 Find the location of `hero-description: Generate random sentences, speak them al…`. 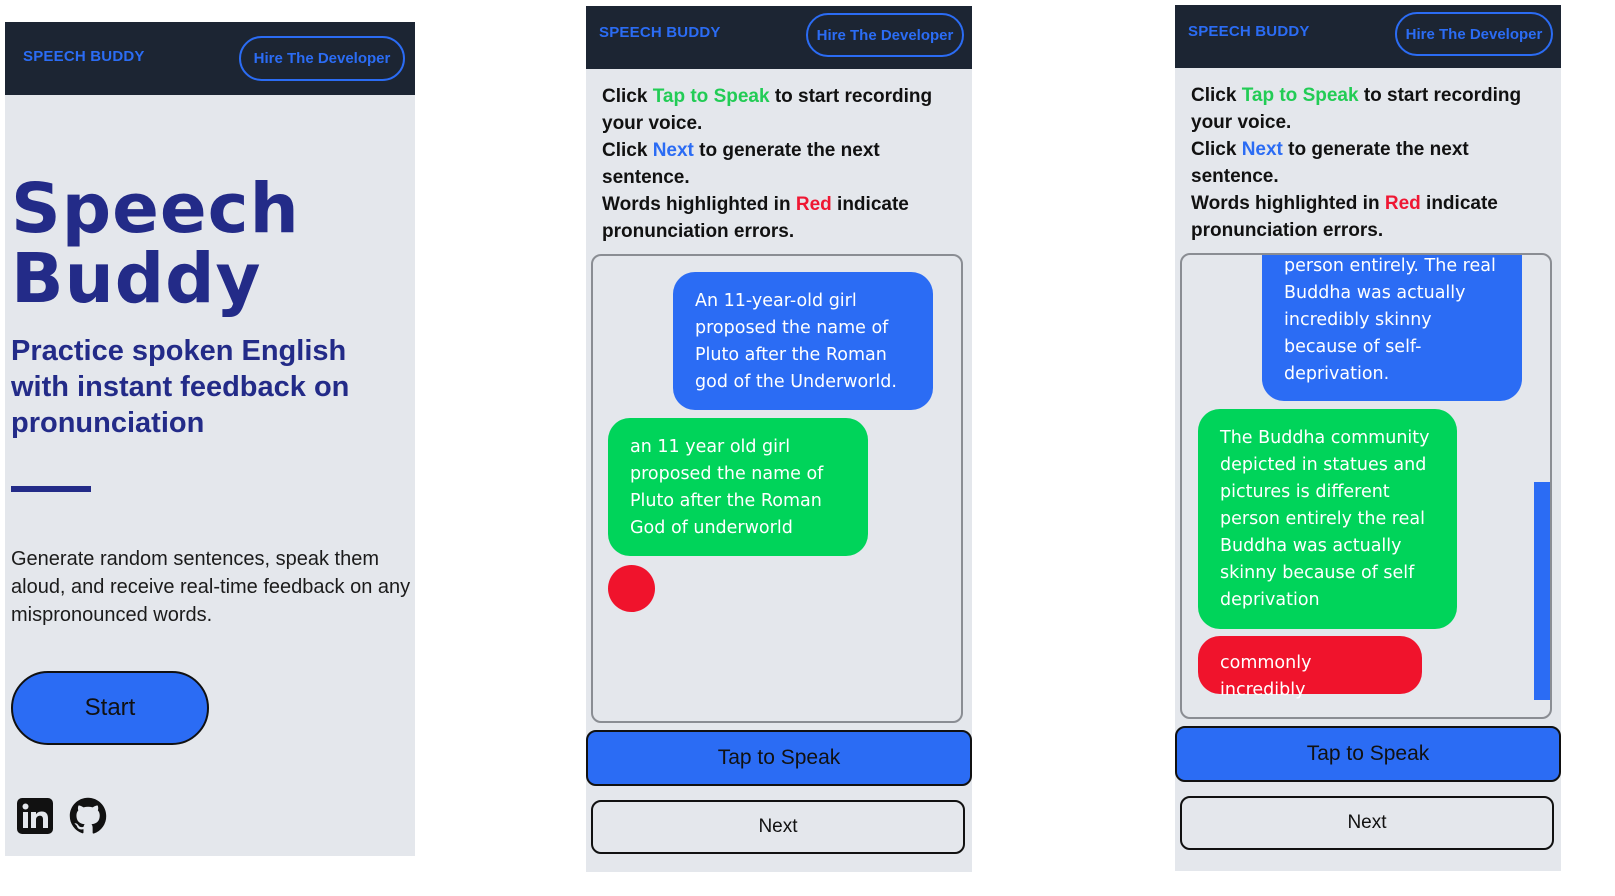

hero-description: Generate random sentences, speak them al… is located at coordinates (211, 587).